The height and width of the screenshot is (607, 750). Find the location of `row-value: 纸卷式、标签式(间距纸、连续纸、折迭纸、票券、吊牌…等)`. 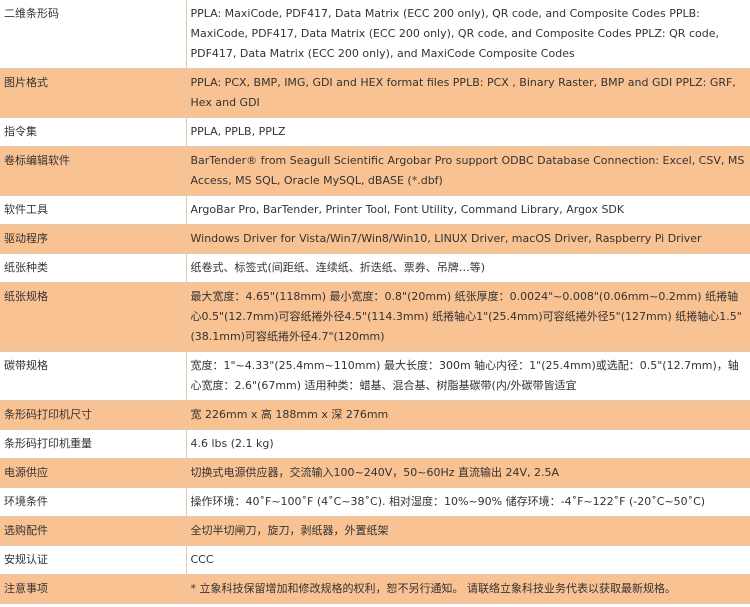

row-value: 纸卷式、标签式(间距纸、连续纸、折迭纸、票券、吊牌…等) is located at coordinates (468, 268).